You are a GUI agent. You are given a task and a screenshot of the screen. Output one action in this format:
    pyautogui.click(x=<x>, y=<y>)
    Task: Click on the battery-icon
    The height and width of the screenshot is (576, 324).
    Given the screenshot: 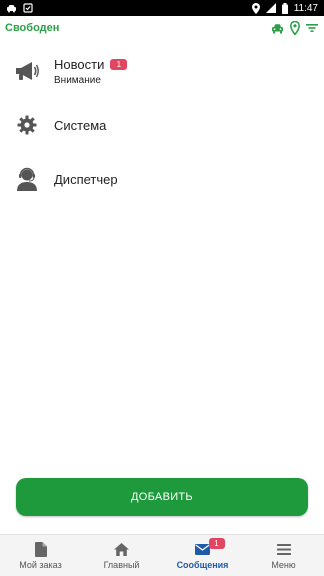 What is the action you would take?
    pyautogui.click(x=284, y=8)
    